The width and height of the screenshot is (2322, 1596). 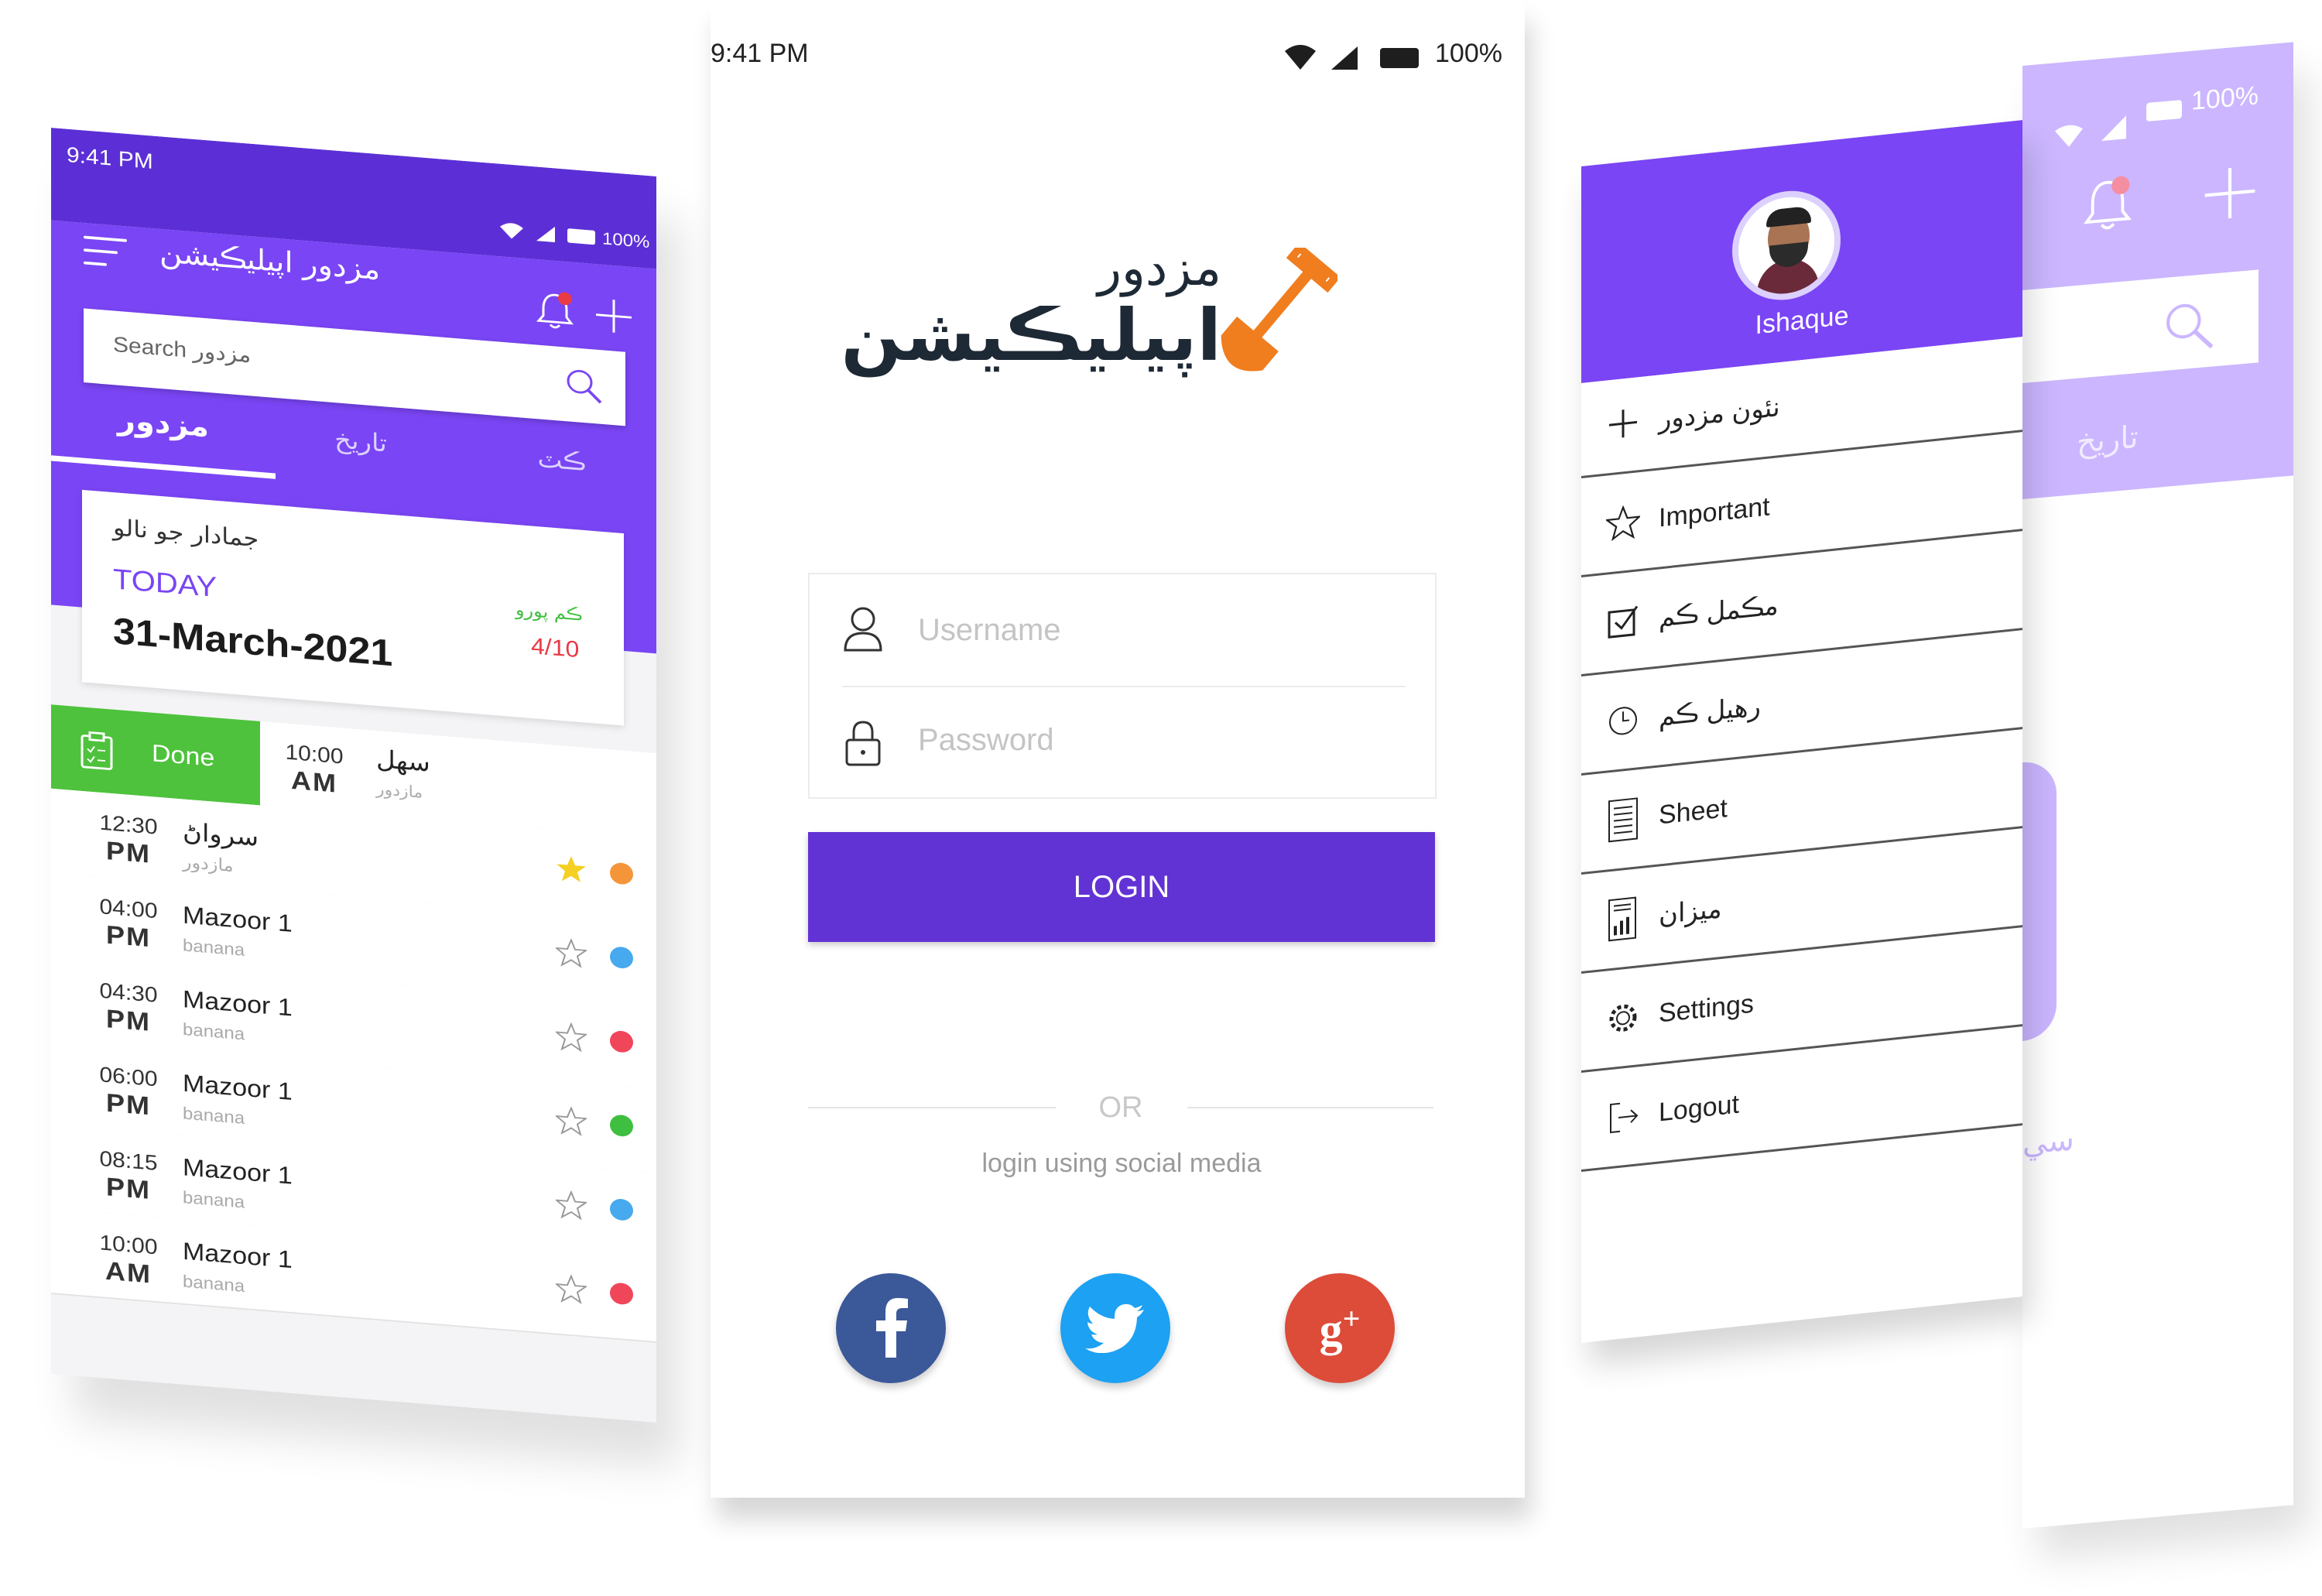 What do you see at coordinates (1690, 911) in the screenshot?
I see `menu-item-label: ميزان` at bounding box center [1690, 911].